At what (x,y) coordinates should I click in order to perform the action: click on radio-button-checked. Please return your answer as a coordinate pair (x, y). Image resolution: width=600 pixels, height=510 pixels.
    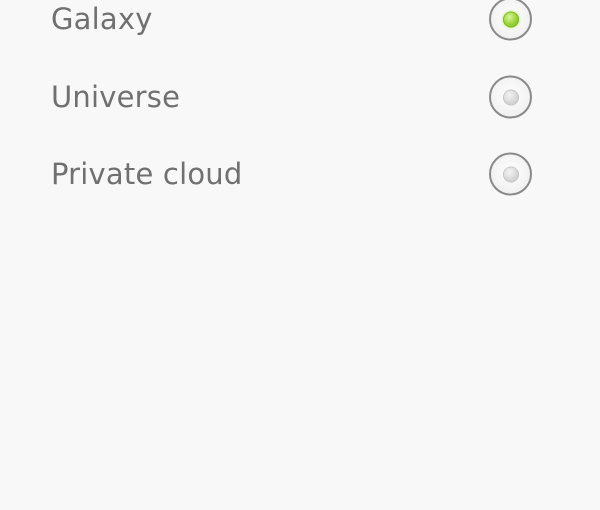
    Looking at the image, I should click on (510, 20).